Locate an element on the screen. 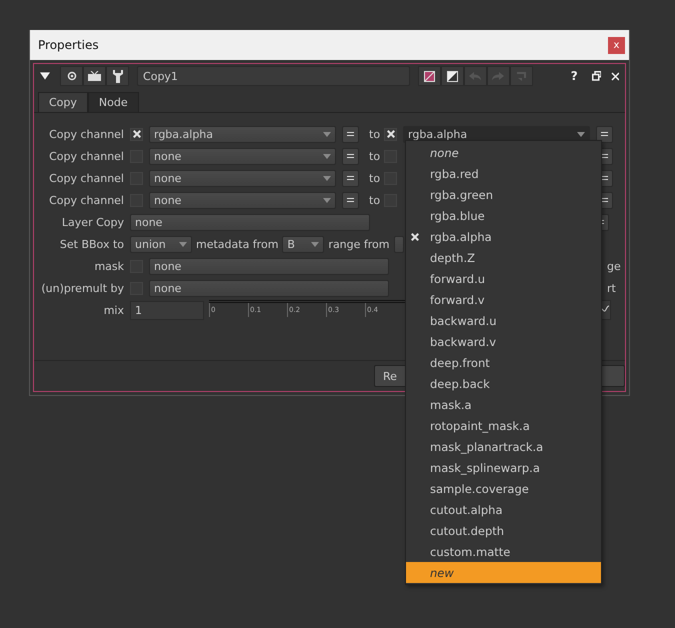 This screenshot has width=675, height=628. menu-item: rgba.green is located at coordinates (503, 194).